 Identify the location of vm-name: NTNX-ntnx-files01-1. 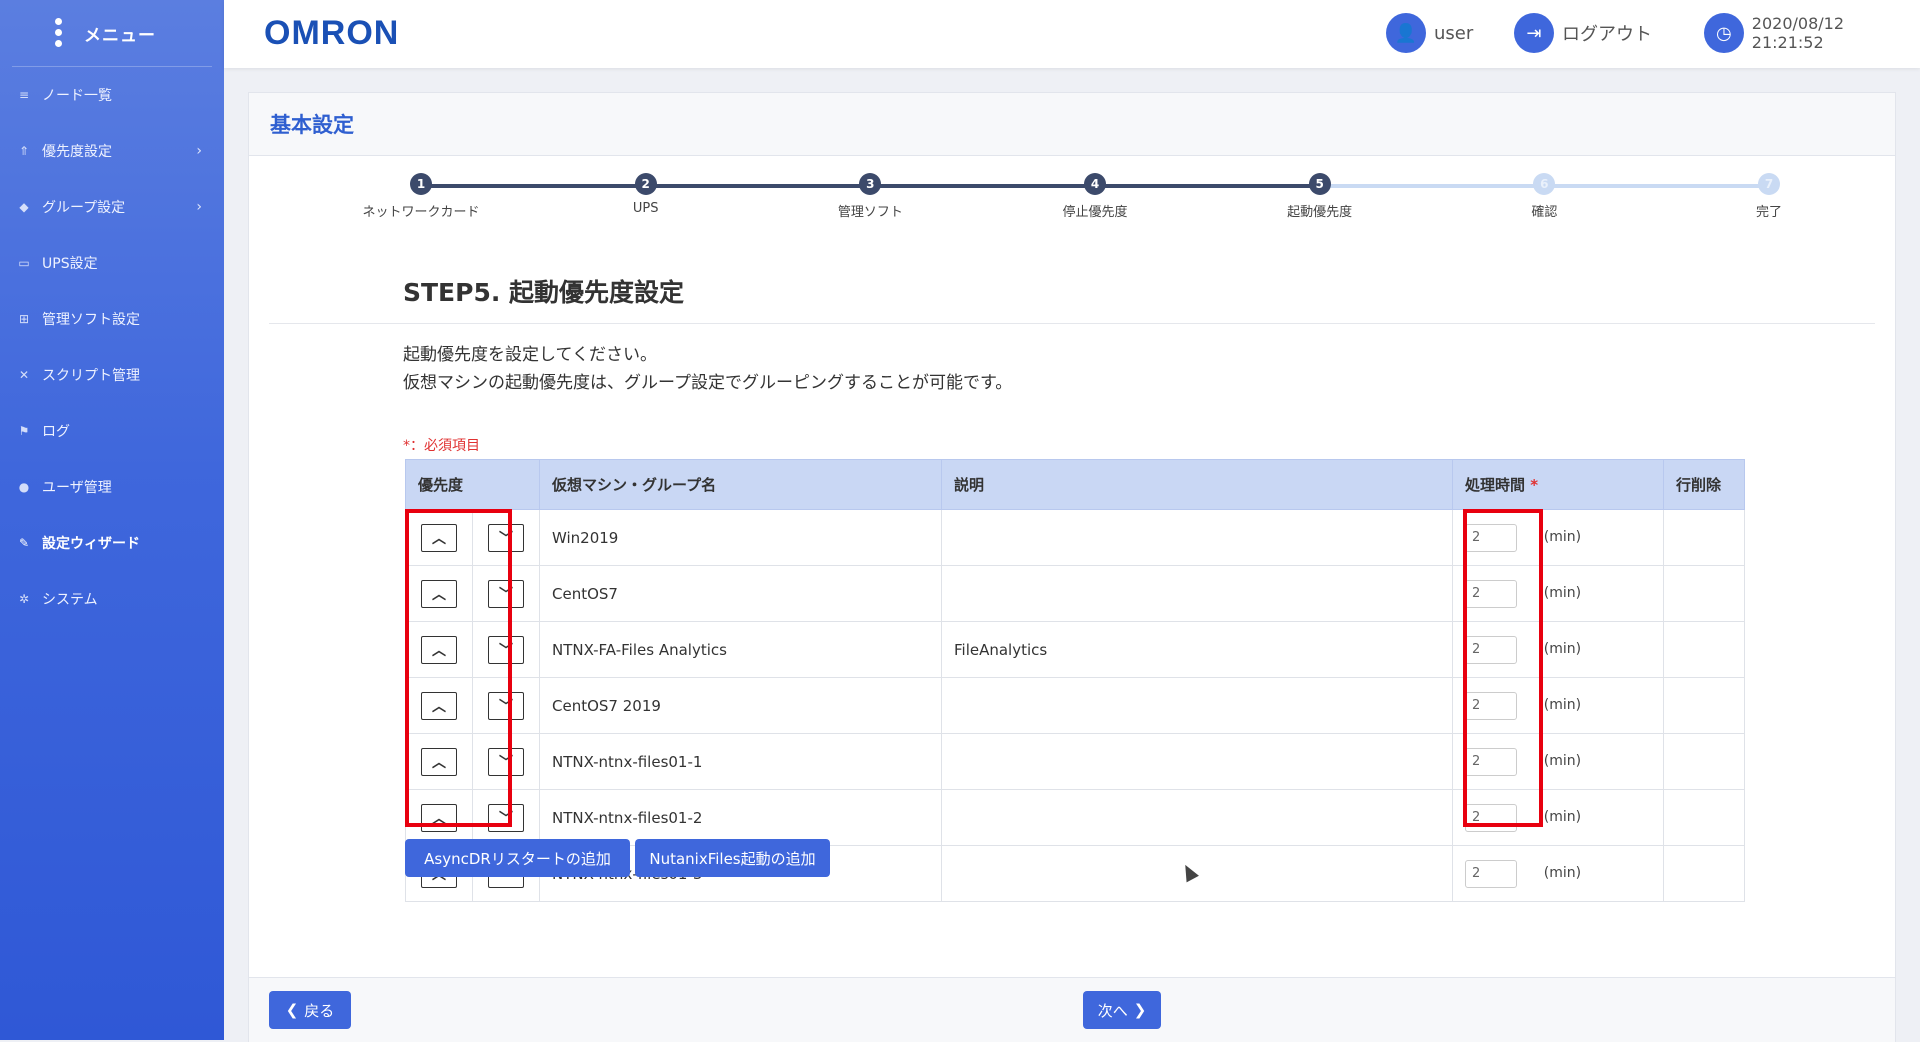
(740, 761).